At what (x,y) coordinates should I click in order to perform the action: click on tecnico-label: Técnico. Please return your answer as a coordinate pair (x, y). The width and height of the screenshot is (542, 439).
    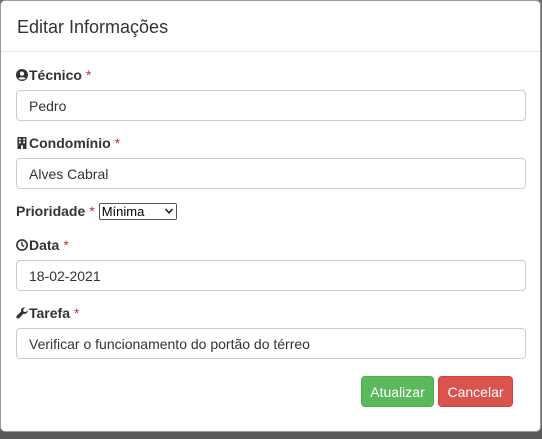
    Looking at the image, I should click on (55, 75).